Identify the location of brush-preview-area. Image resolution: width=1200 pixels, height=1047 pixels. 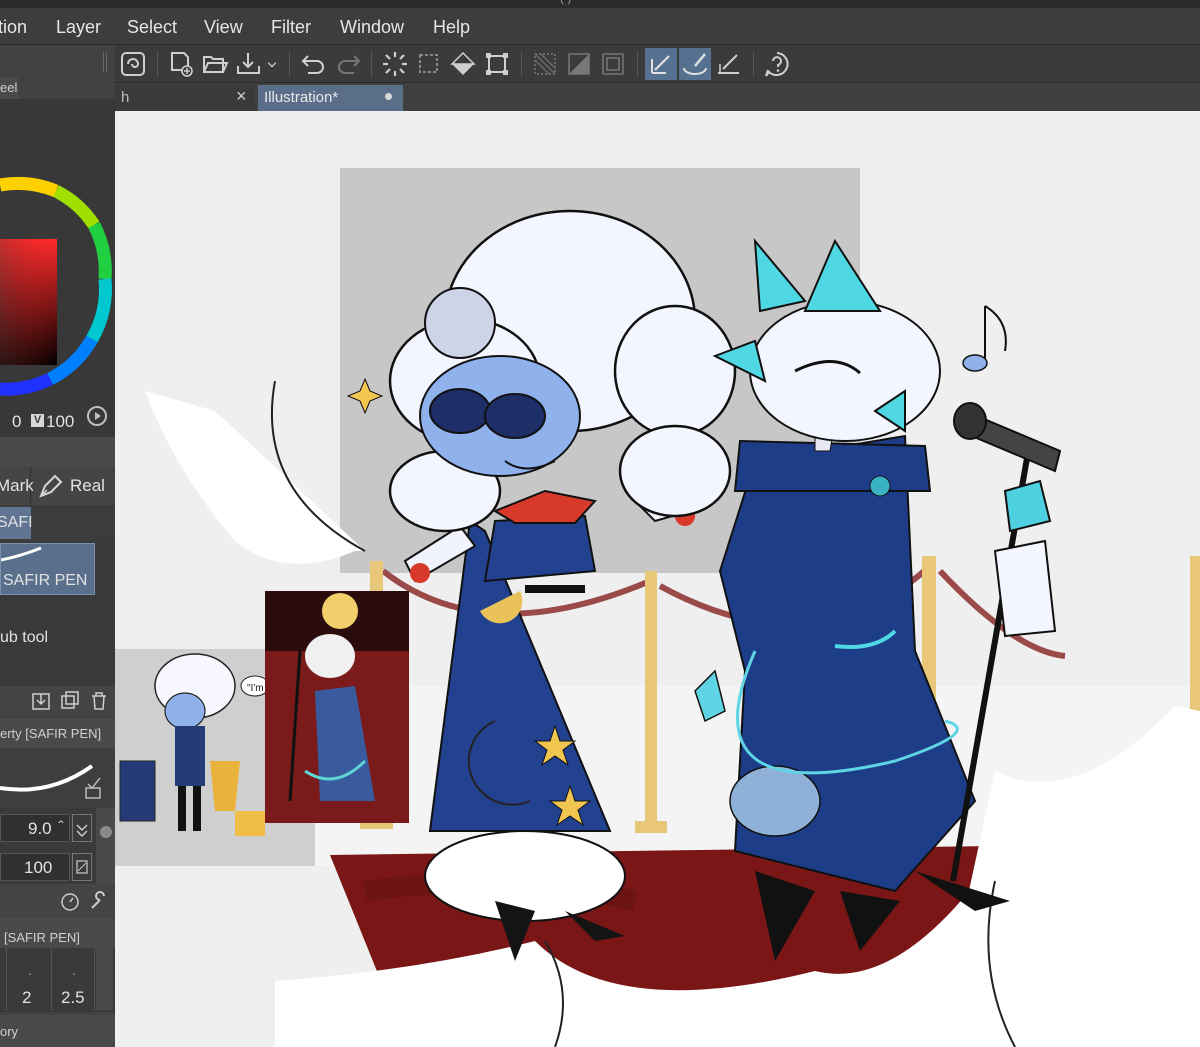
(57, 778).